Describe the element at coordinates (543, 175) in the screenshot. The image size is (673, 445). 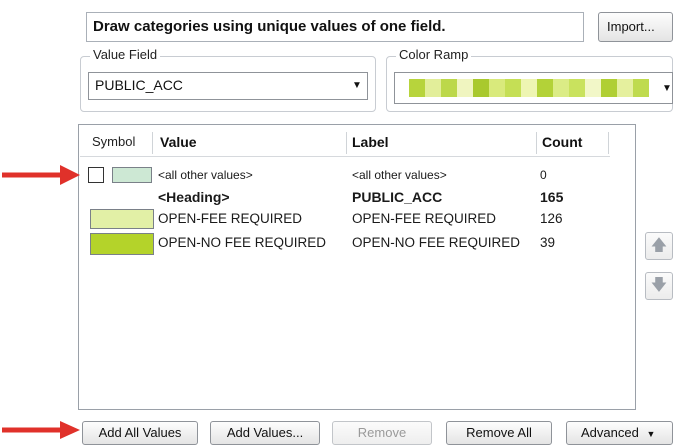
I see `row-count: 0` at that location.